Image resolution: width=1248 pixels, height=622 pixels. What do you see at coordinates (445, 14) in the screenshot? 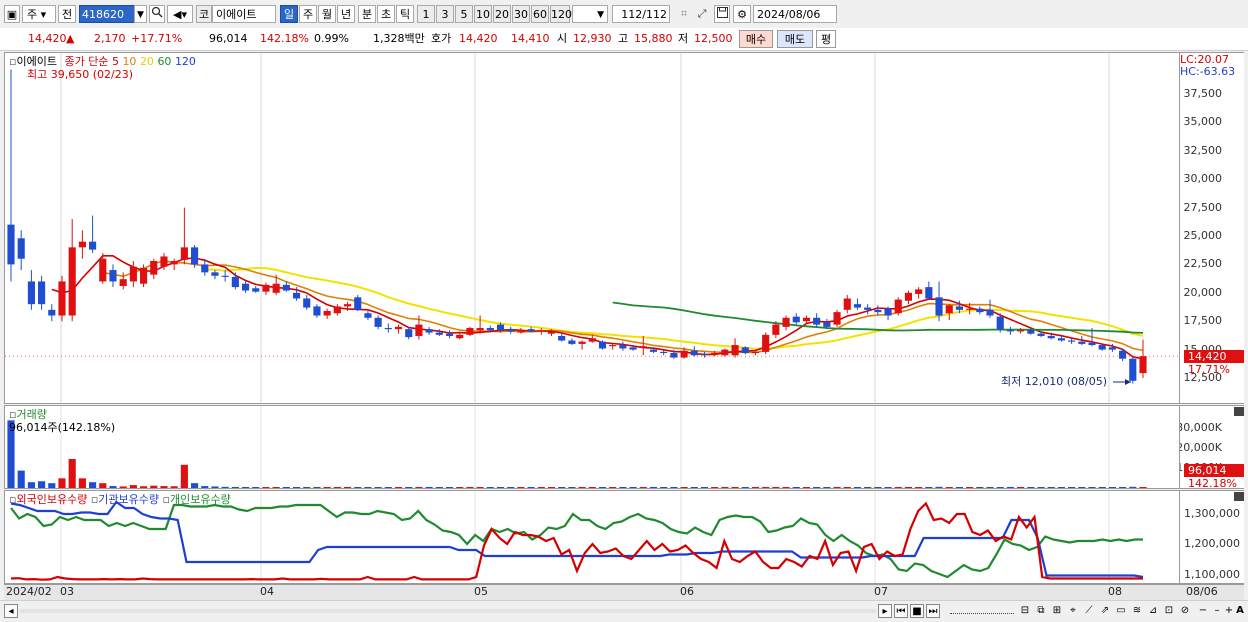
I see `interval-3: 3` at bounding box center [445, 14].